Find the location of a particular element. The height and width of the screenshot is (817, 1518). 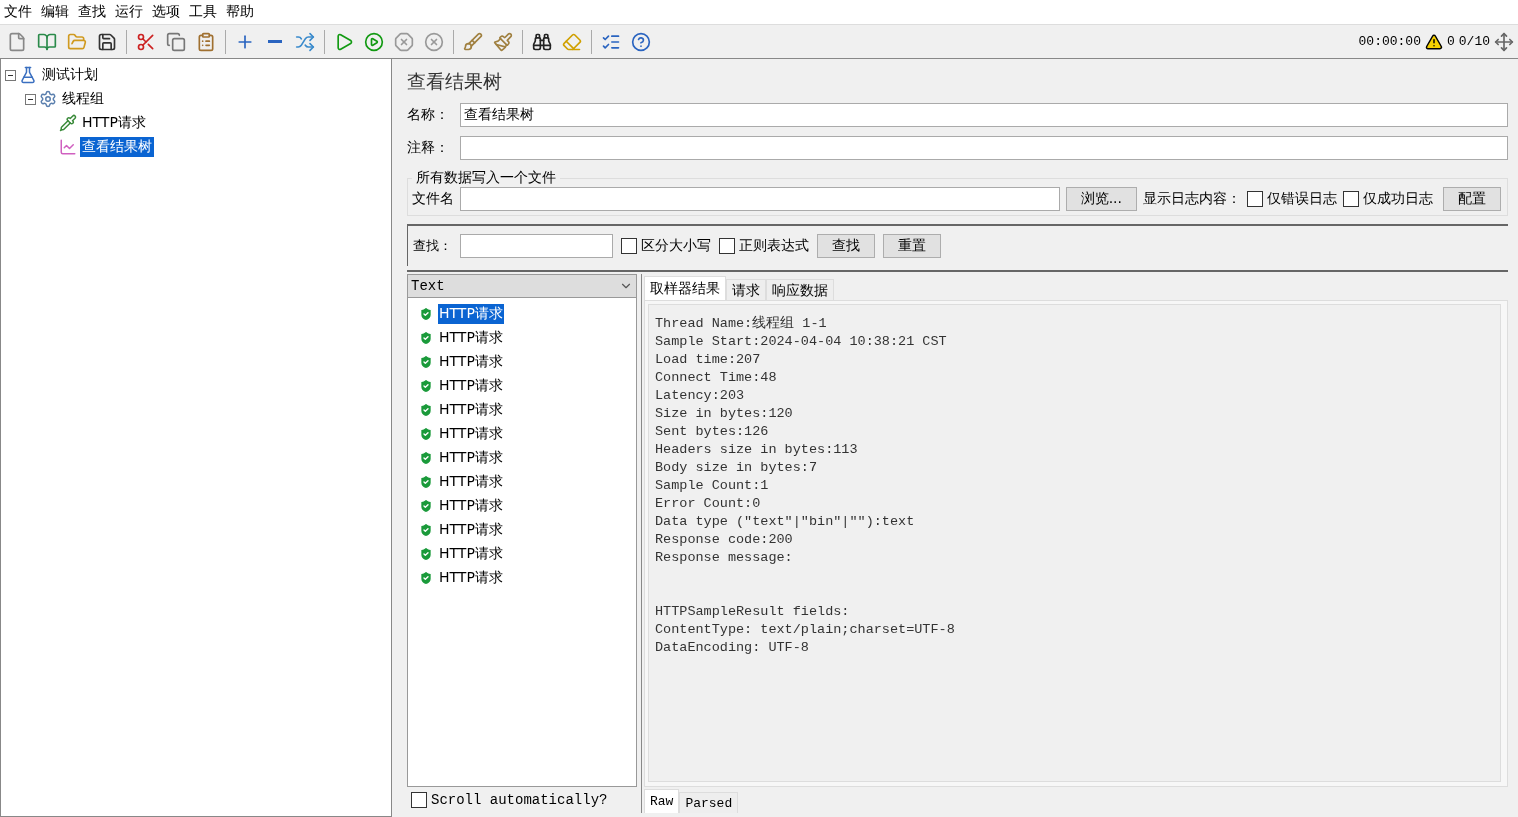

comment-label: 注释： is located at coordinates (428, 148).